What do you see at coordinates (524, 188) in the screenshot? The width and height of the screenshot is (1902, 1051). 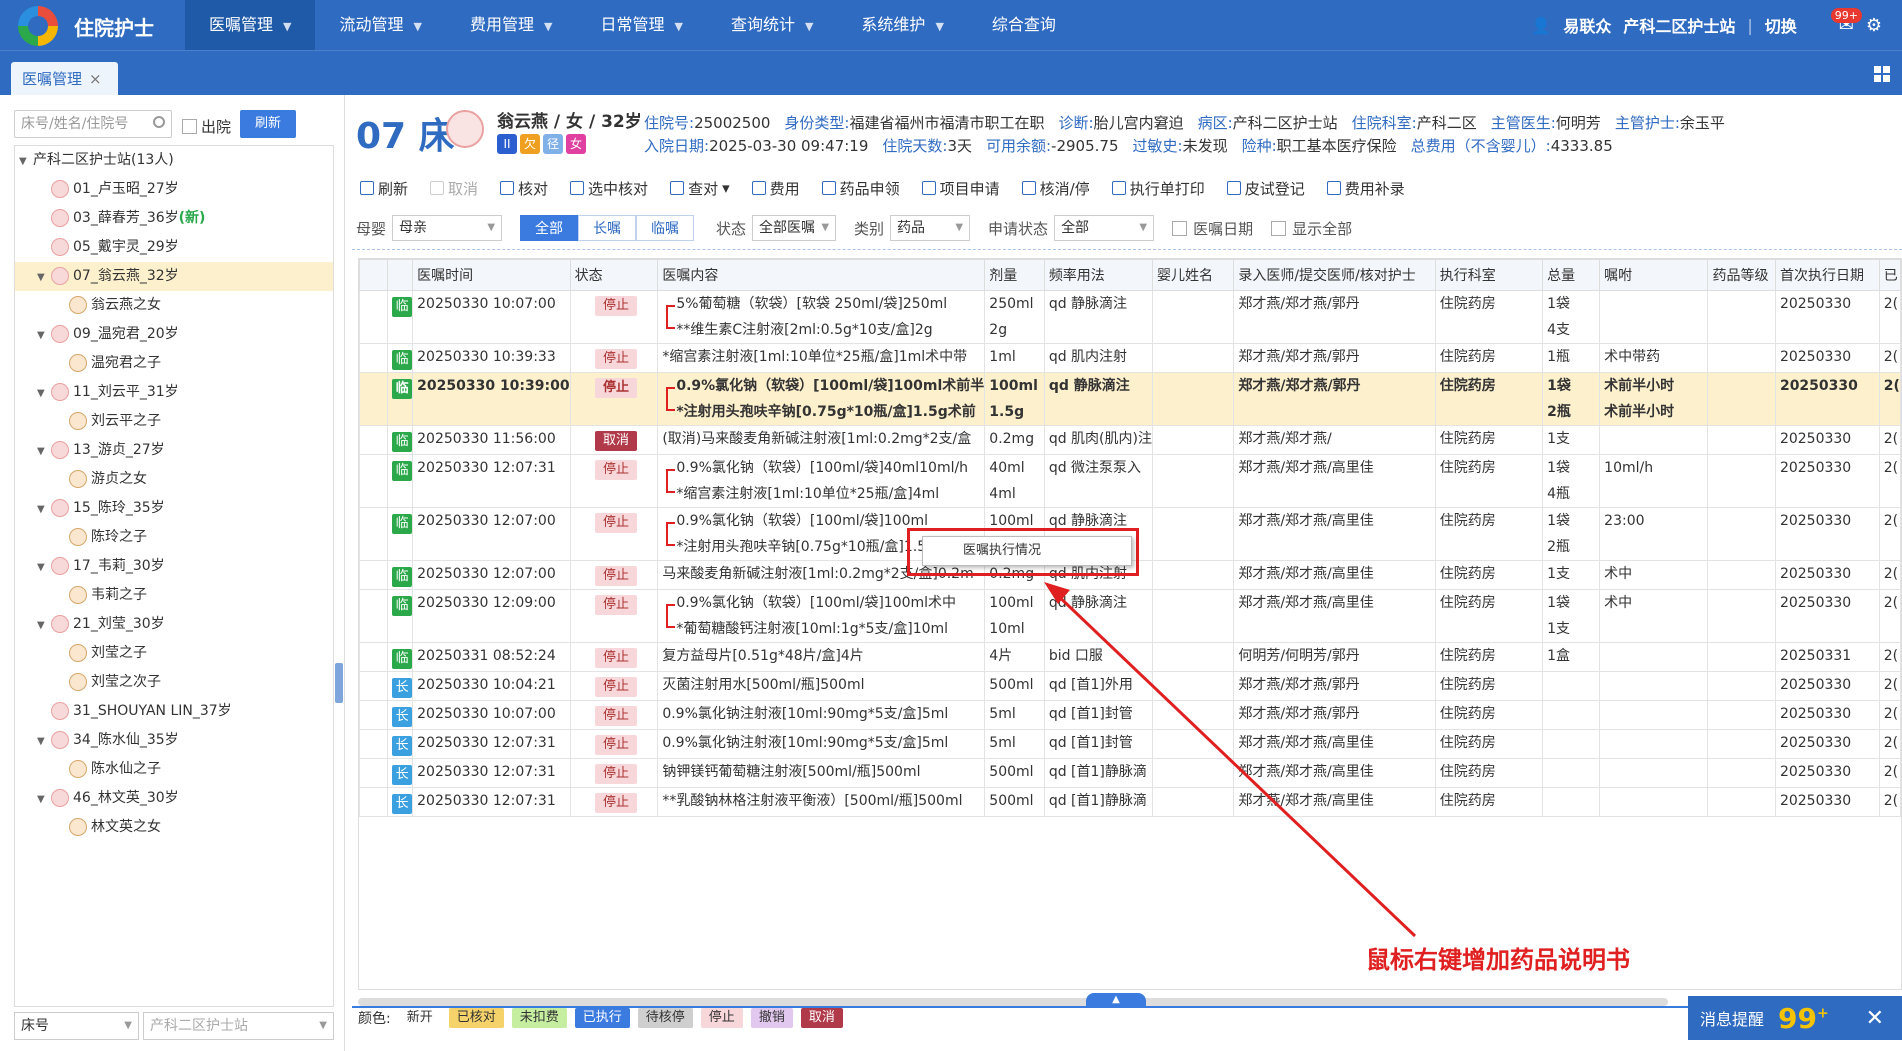 I see `toolbar-button-2: 核对` at bounding box center [524, 188].